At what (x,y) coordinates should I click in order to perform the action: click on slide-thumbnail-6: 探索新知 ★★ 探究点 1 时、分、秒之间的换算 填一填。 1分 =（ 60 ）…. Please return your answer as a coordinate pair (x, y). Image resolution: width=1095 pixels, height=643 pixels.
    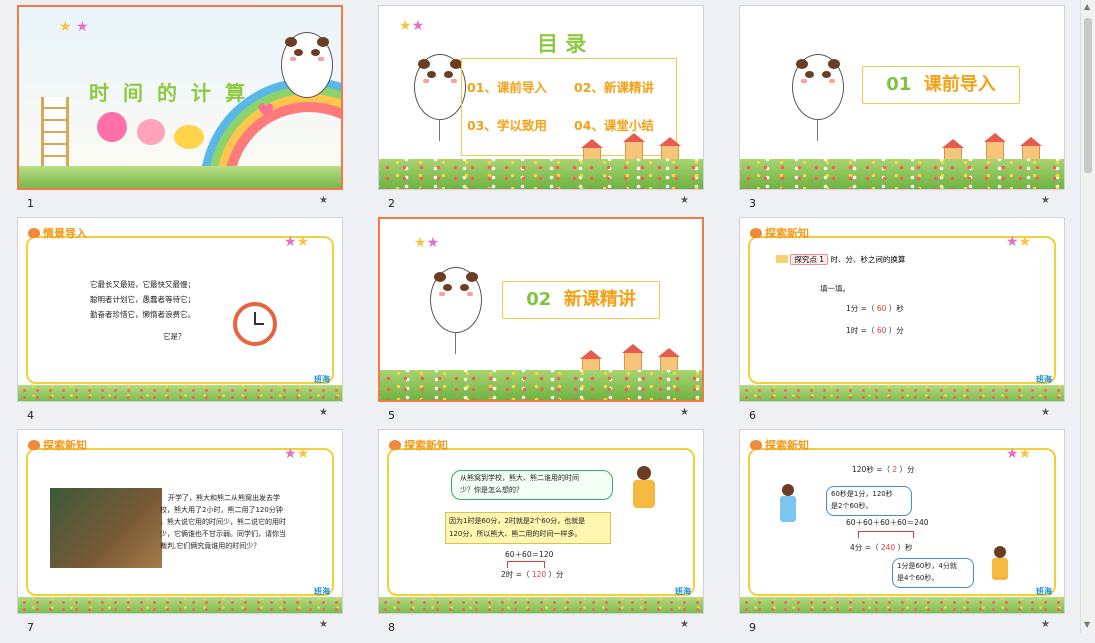
    Looking at the image, I should click on (902, 324).